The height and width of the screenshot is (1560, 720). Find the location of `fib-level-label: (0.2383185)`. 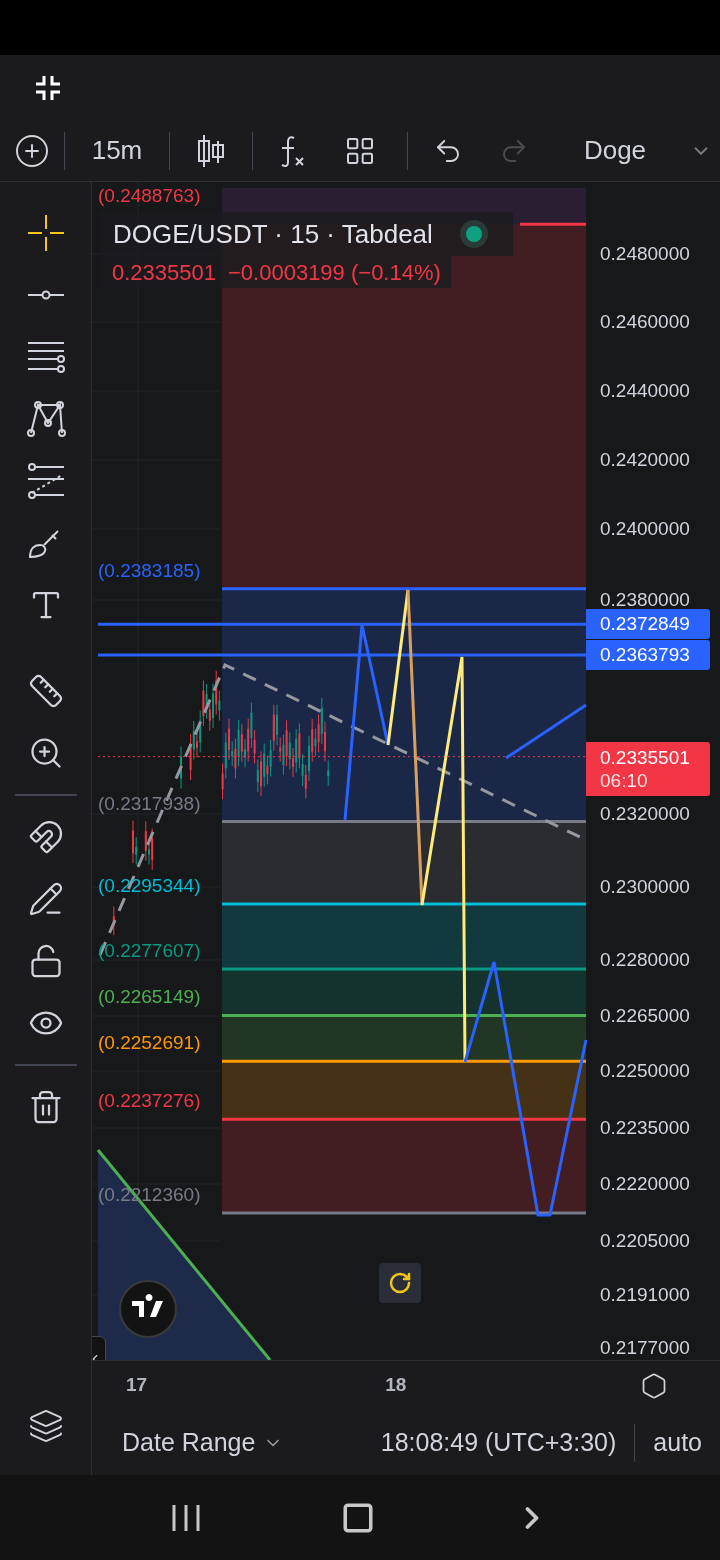

fib-level-label: (0.2383185) is located at coordinates (149, 570).